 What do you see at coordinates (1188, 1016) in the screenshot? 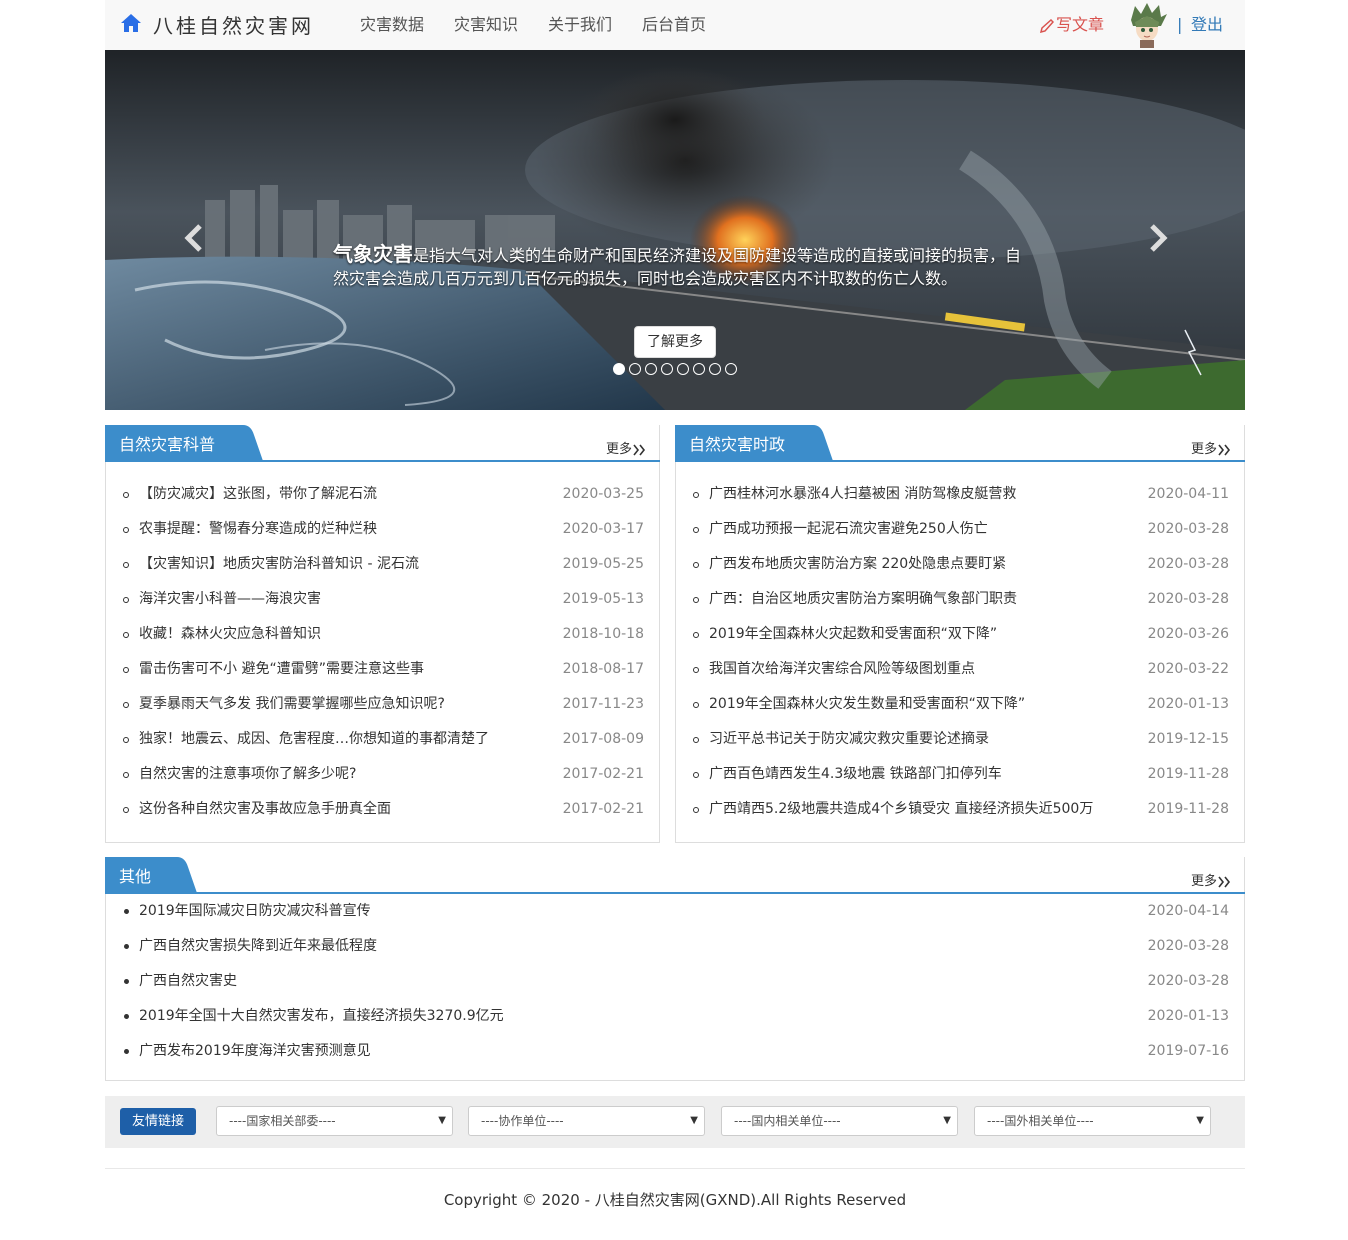
I see `article-date: 2020-01-13` at bounding box center [1188, 1016].